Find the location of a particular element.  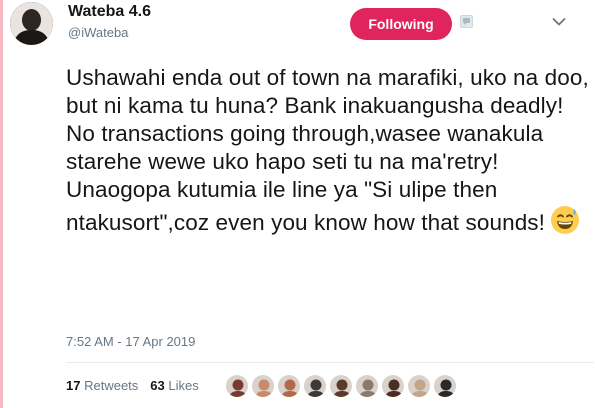

grinning-sweat-emoji-icon is located at coordinates (565, 220).